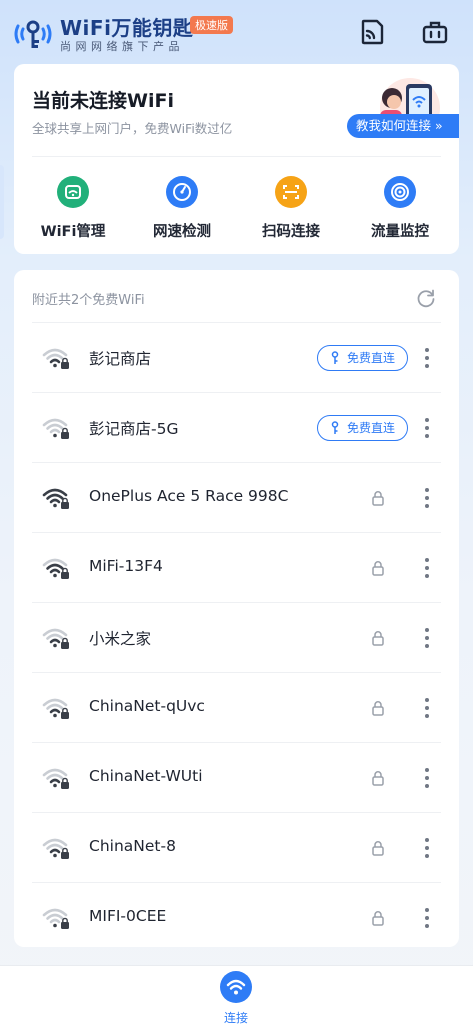  What do you see at coordinates (291, 192) in the screenshot?
I see `scan-code-icon` at bounding box center [291, 192].